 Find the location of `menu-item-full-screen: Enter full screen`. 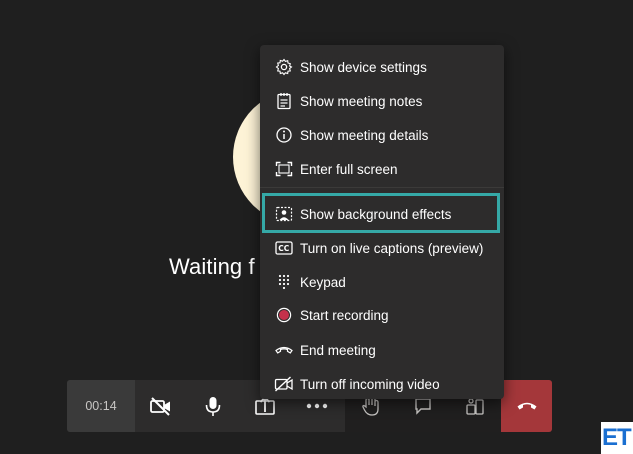

menu-item-full-screen: Enter full screen is located at coordinates (382, 169).